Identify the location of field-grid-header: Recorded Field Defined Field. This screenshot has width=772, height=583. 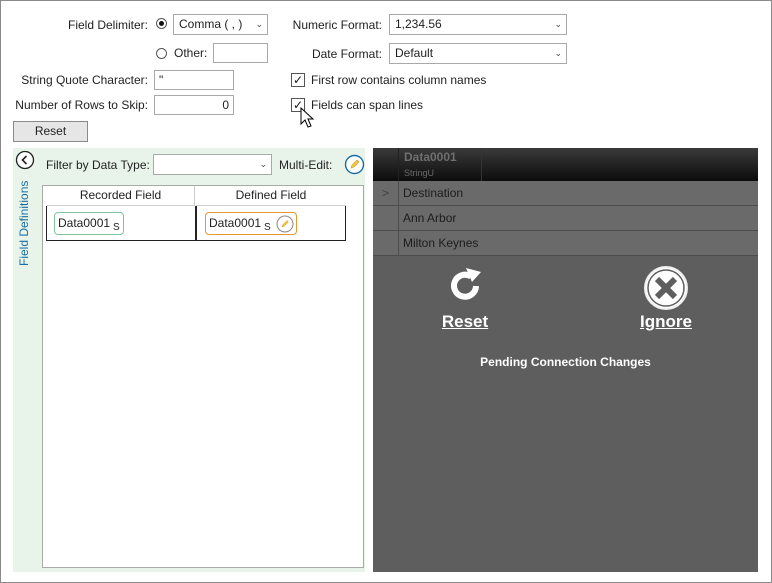
(197, 196).